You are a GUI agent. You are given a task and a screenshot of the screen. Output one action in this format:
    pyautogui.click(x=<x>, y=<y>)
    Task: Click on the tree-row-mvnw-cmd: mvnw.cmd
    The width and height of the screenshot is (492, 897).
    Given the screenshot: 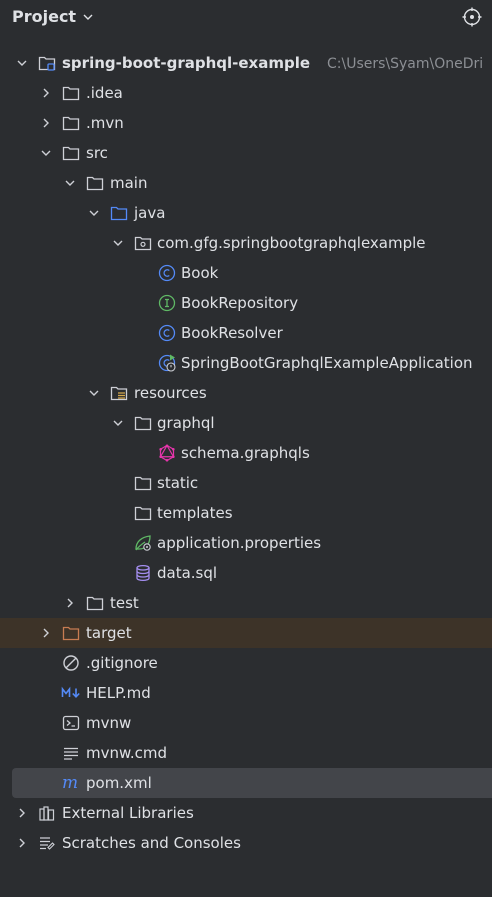 What is the action you would take?
    pyautogui.click(x=246, y=753)
    